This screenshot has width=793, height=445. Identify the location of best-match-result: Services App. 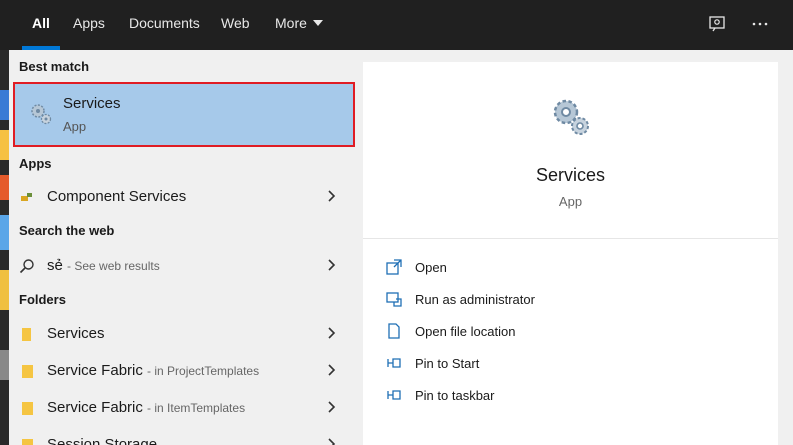
(184, 114).